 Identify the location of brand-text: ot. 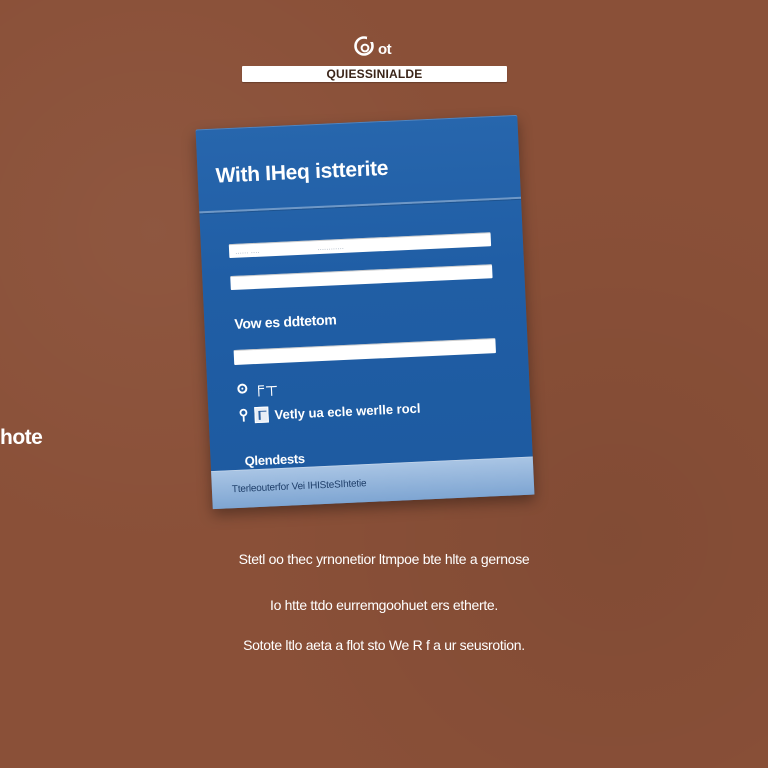
(385, 49).